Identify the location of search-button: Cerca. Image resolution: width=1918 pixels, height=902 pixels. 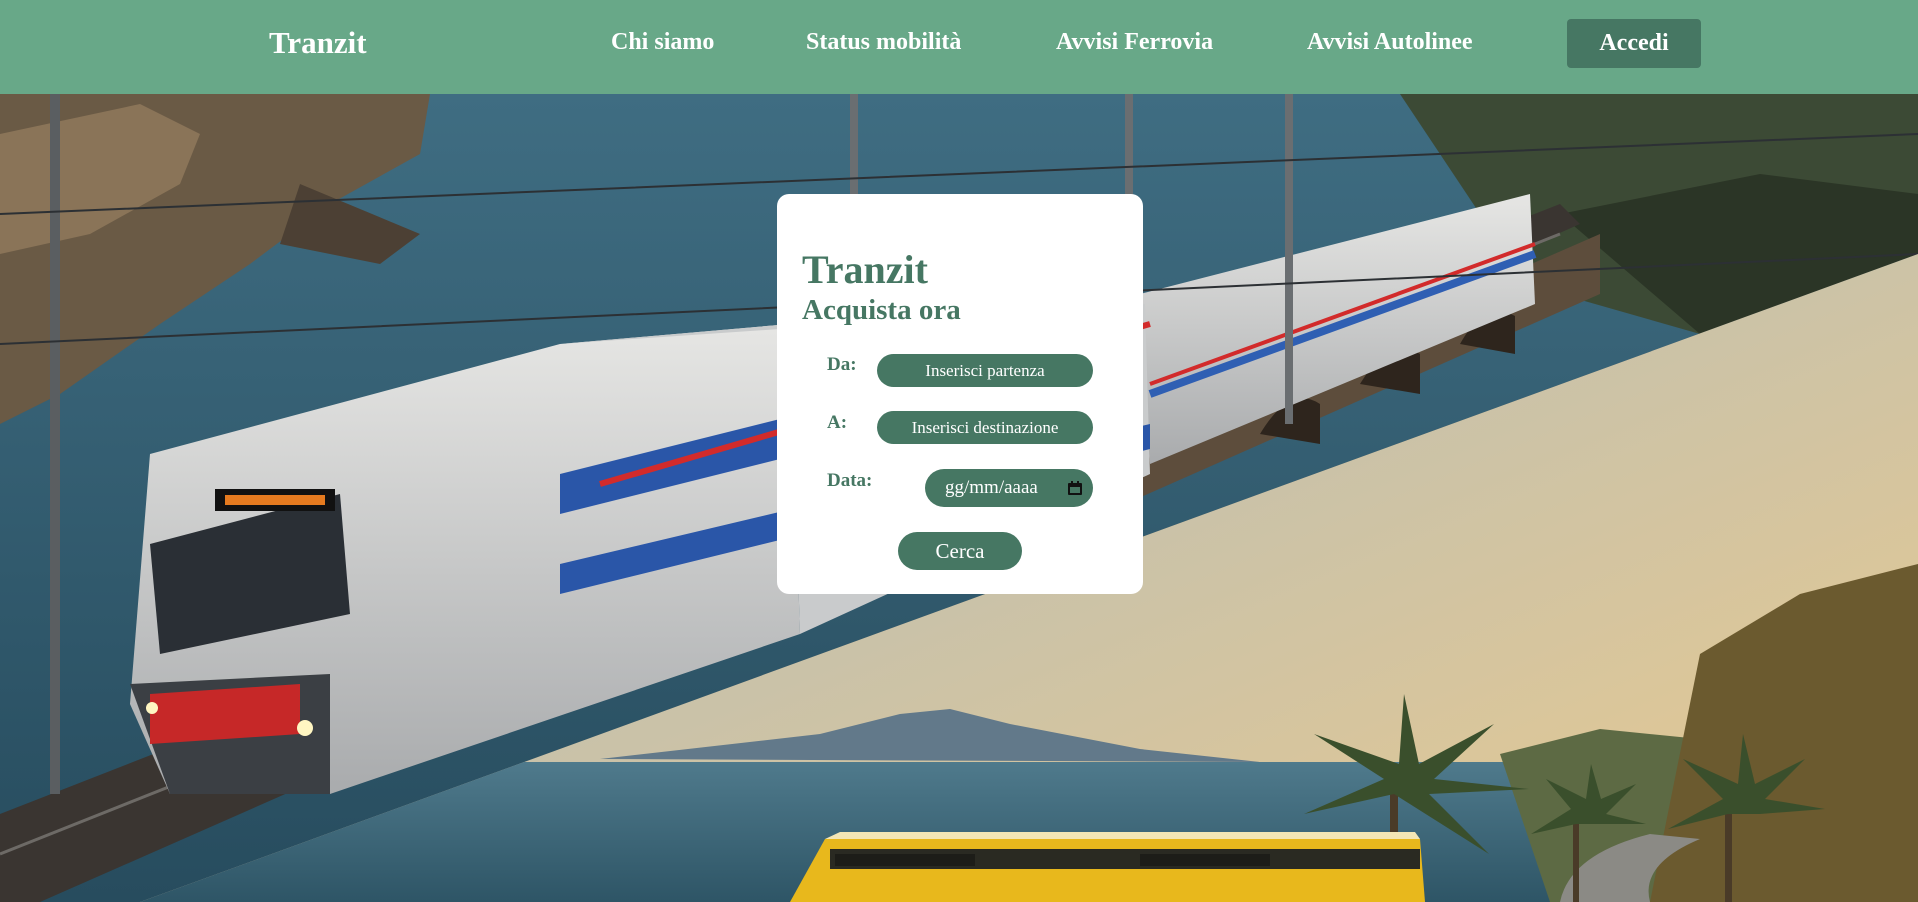
(960, 551).